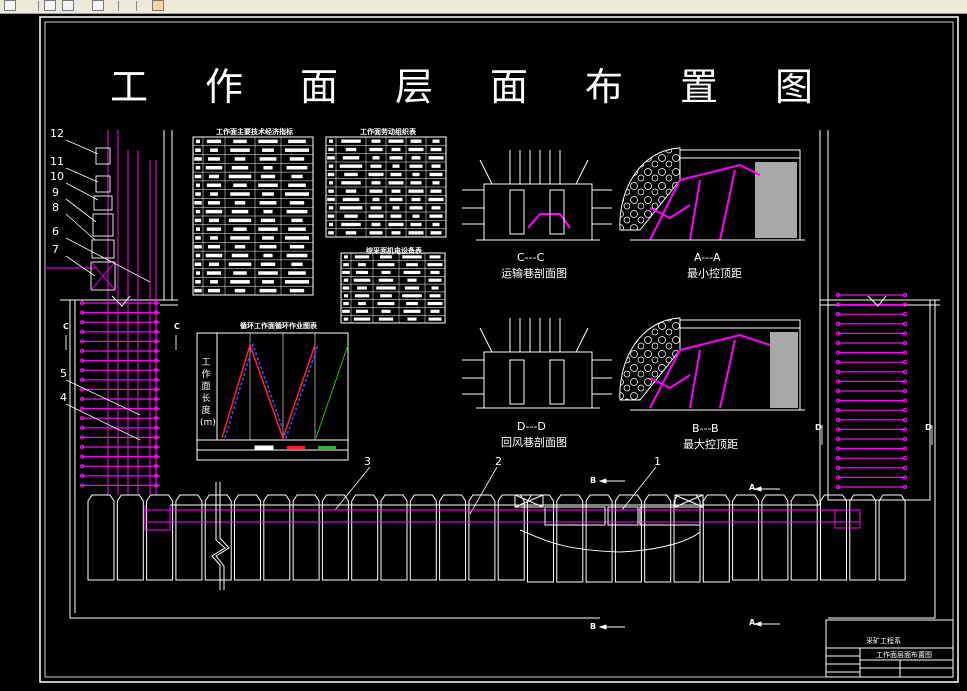  What do you see at coordinates (531, 426) in the screenshot?
I see `section-dd-label: D---D` at bounding box center [531, 426].